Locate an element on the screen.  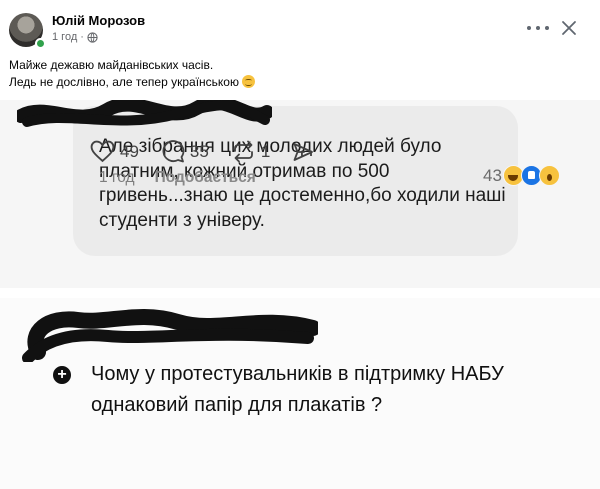
thread-actions: 49 35 1 is located at coordinates (215, 151).